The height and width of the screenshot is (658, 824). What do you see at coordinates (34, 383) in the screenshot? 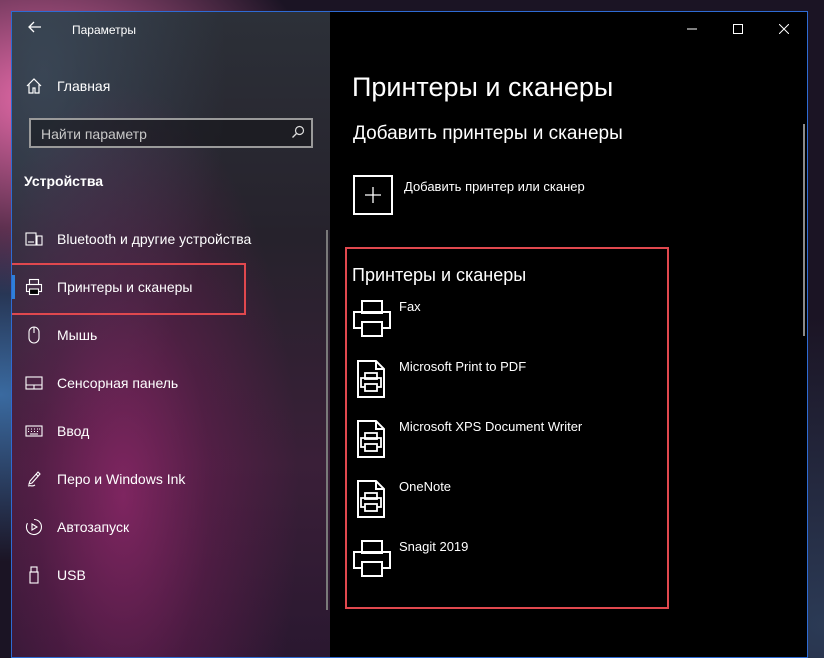
I see `touchpad-icon` at bounding box center [34, 383].